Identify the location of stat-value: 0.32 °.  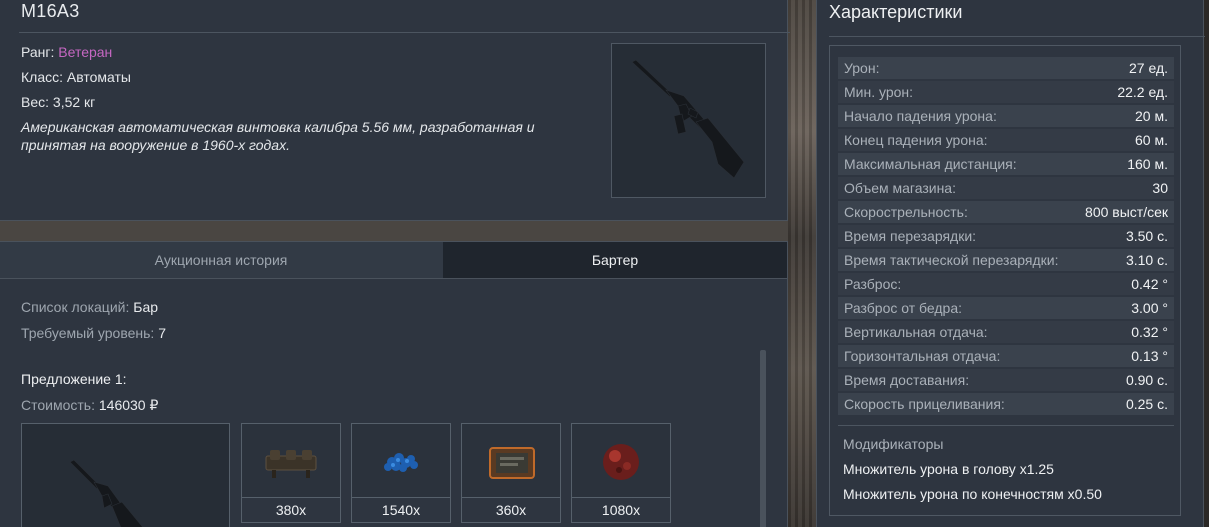
(1149, 332).